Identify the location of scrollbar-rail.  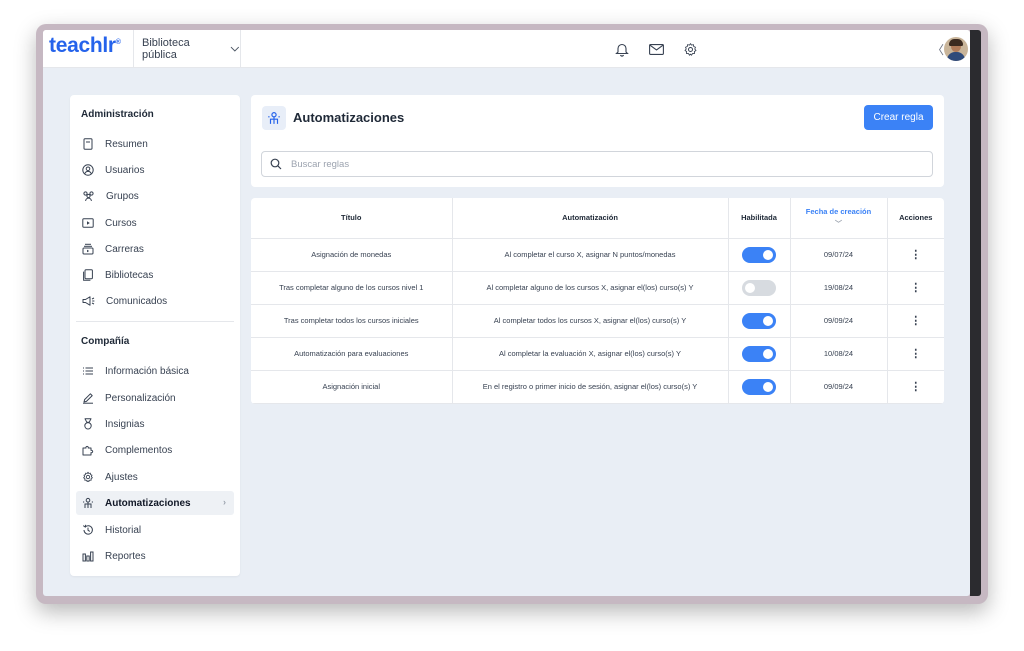
(975, 313).